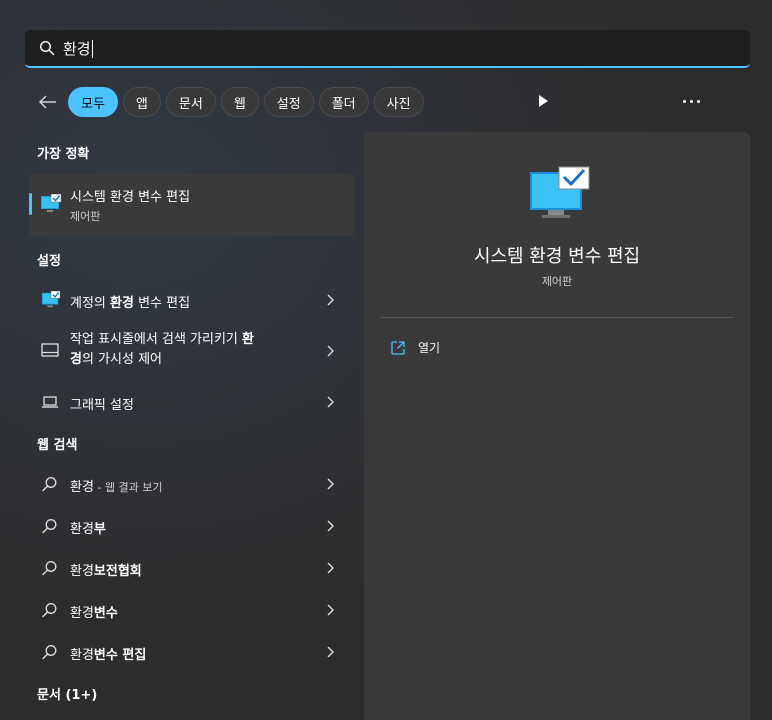 The height and width of the screenshot is (720, 772). I want to click on filter-folders: 폴더, so click(343, 102).